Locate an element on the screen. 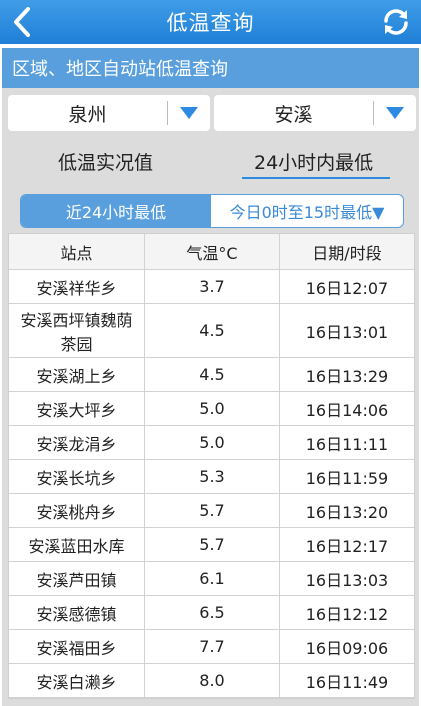 This screenshot has height=706, width=421. station-name-cell: 安溪湖上乡 is located at coordinates (77, 374).